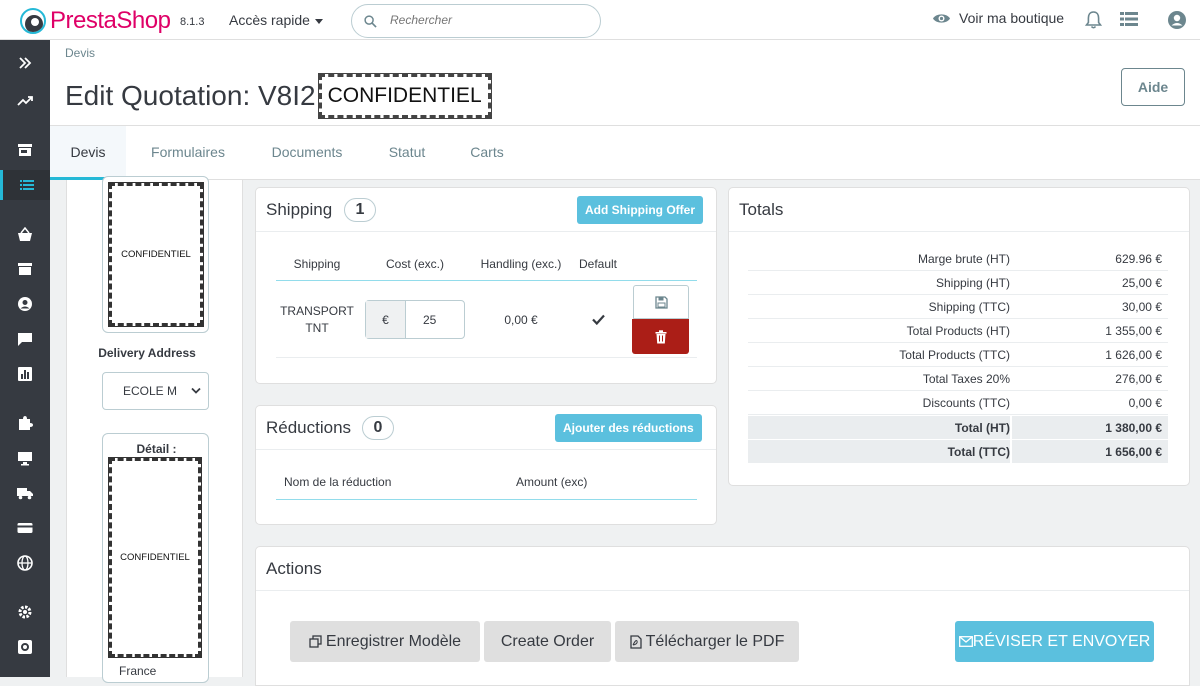 The height and width of the screenshot is (686, 1200). What do you see at coordinates (156, 449) in the screenshot?
I see `detail-label: Détail :` at bounding box center [156, 449].